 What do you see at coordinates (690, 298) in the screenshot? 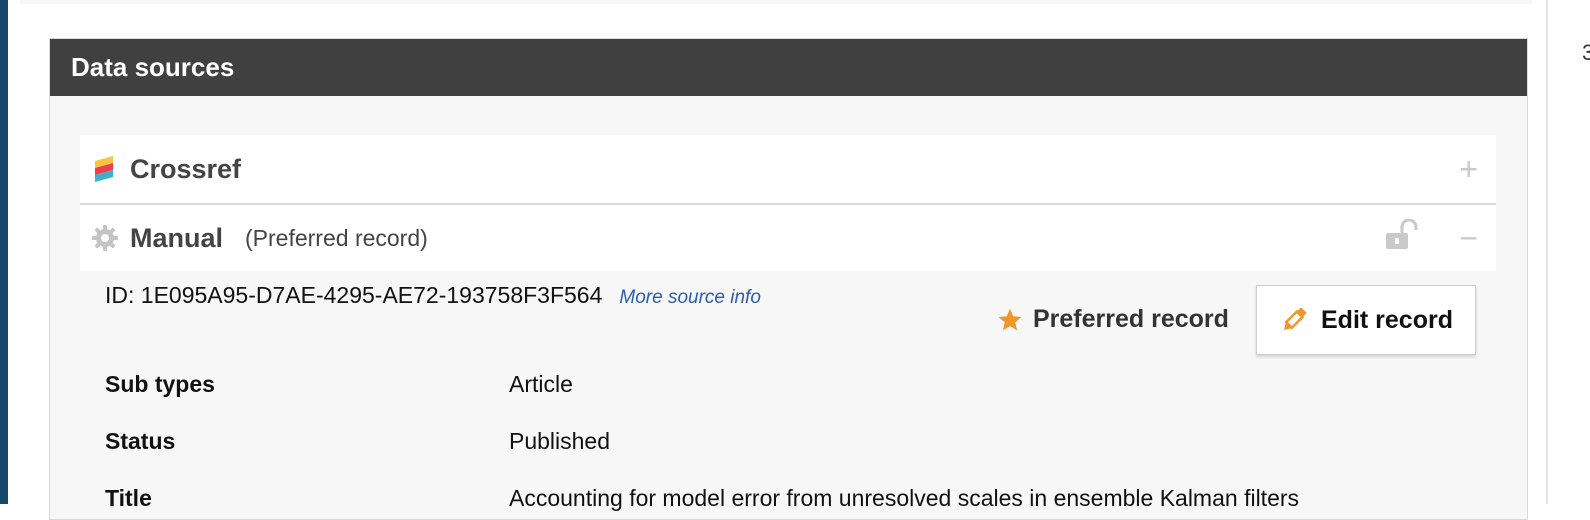
I see `more-source-info-link: More source info` at bounding box center [690, 298].